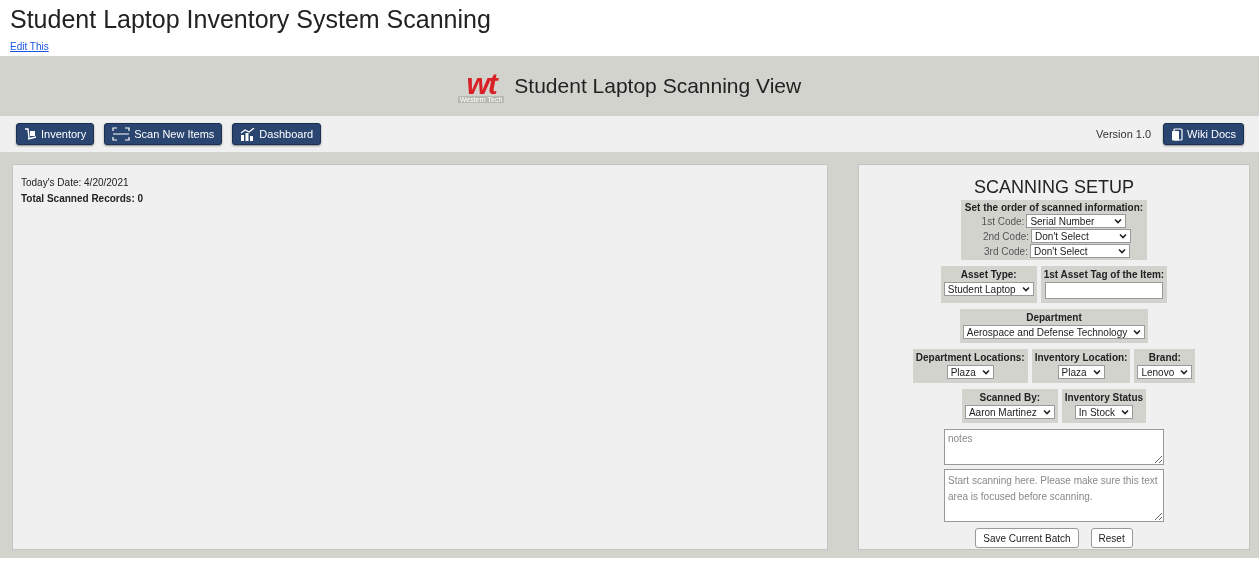 This screenshot has width=1259, height=562. I want to click on field-label: Asset Type:, so click(988, 274).